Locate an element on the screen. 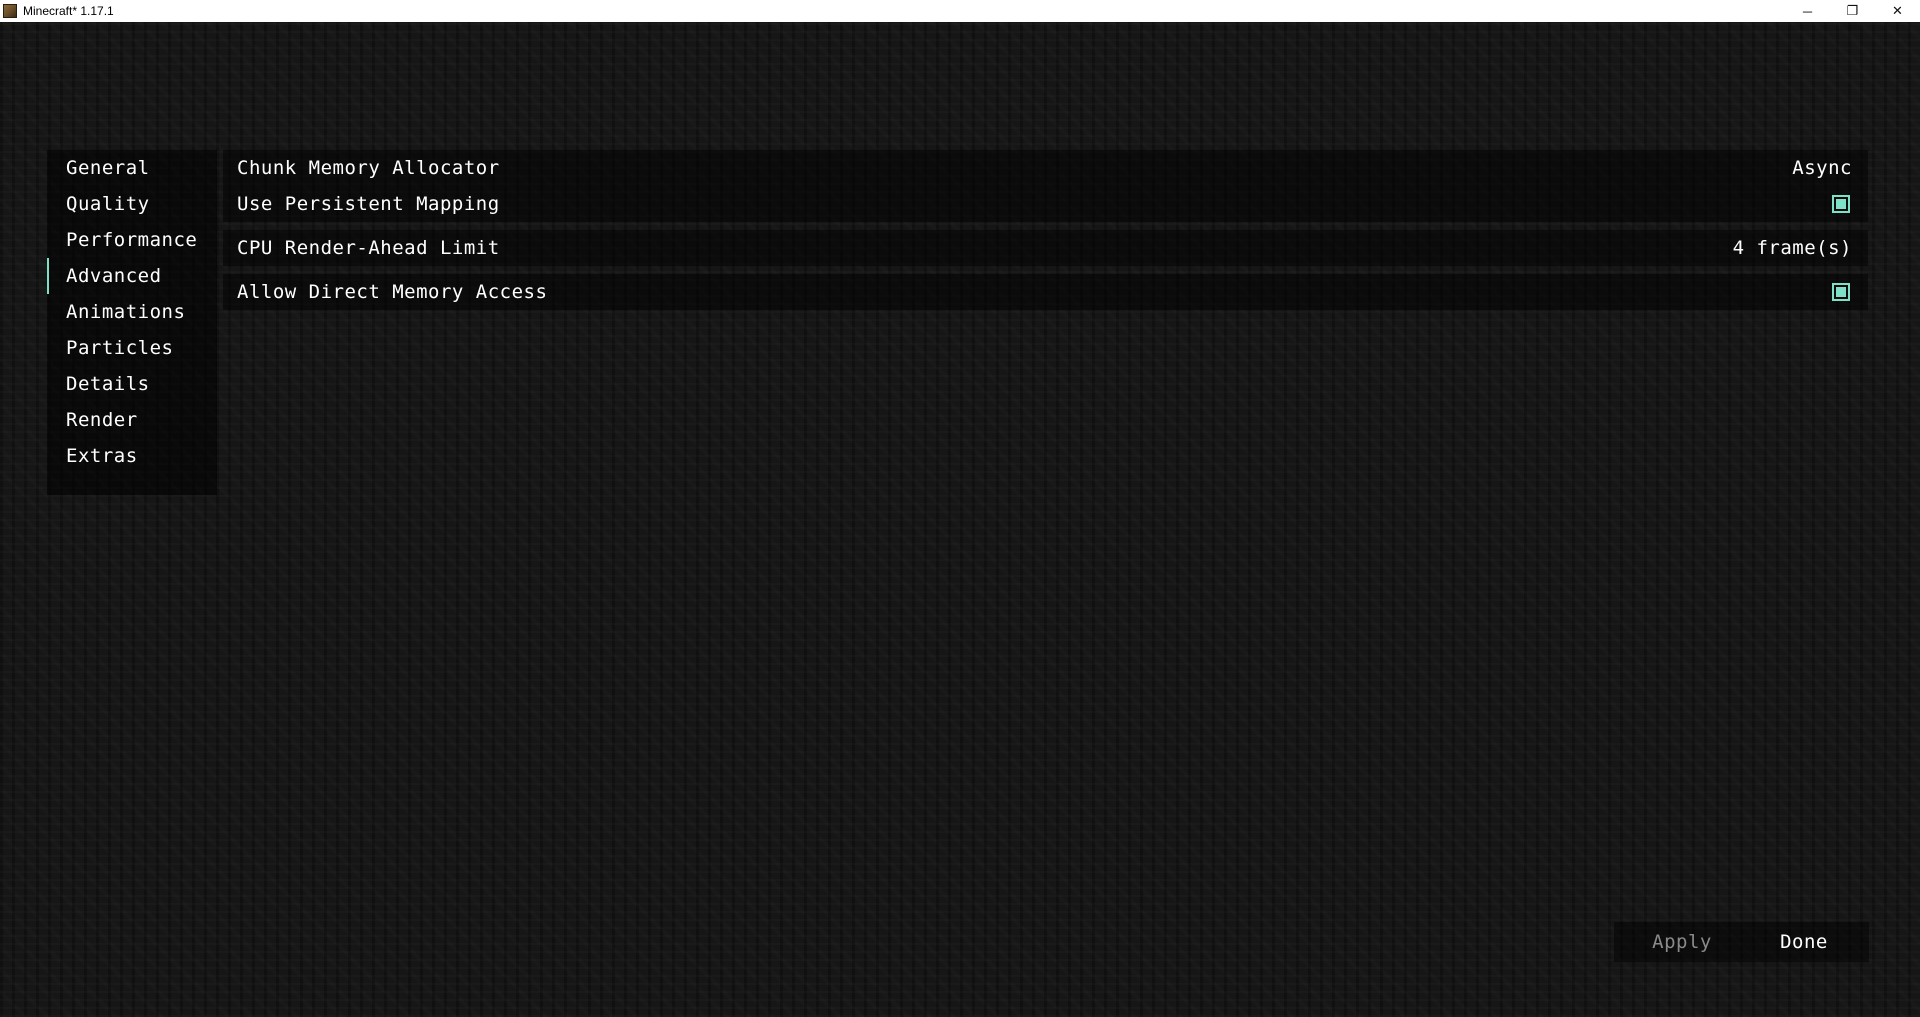 This screenshot has height=1017, width=1920. option-label: Allow Direct Memory Access is located at coordinates (392, 292).